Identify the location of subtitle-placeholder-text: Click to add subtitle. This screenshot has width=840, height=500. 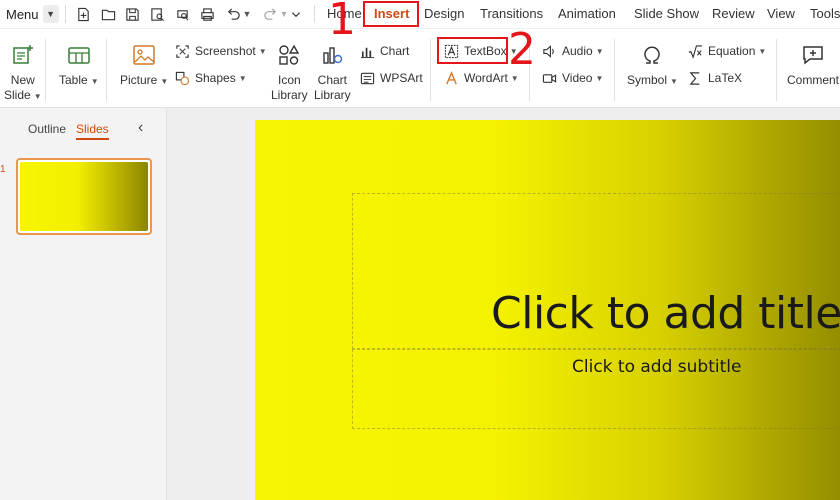
(657, 367).